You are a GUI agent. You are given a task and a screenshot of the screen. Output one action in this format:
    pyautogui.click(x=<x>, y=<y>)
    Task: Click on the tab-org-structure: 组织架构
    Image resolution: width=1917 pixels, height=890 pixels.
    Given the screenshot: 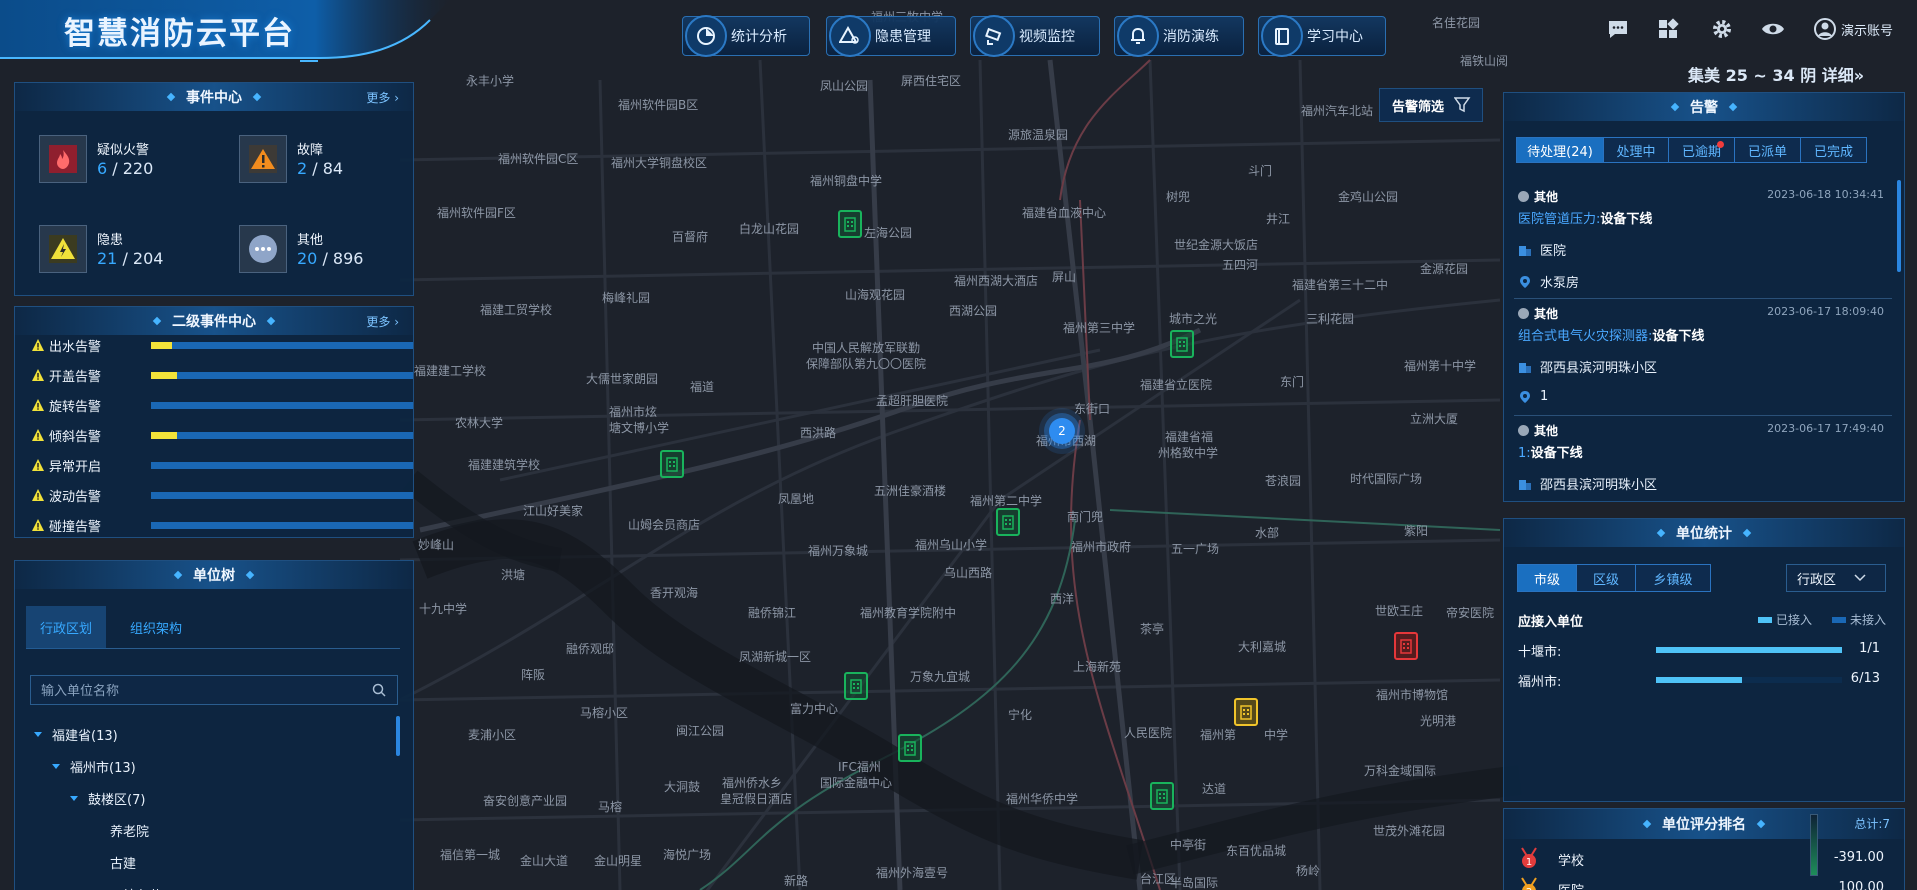 What is the action you would take?
    pyautogui.click(x=156, y=627)
    